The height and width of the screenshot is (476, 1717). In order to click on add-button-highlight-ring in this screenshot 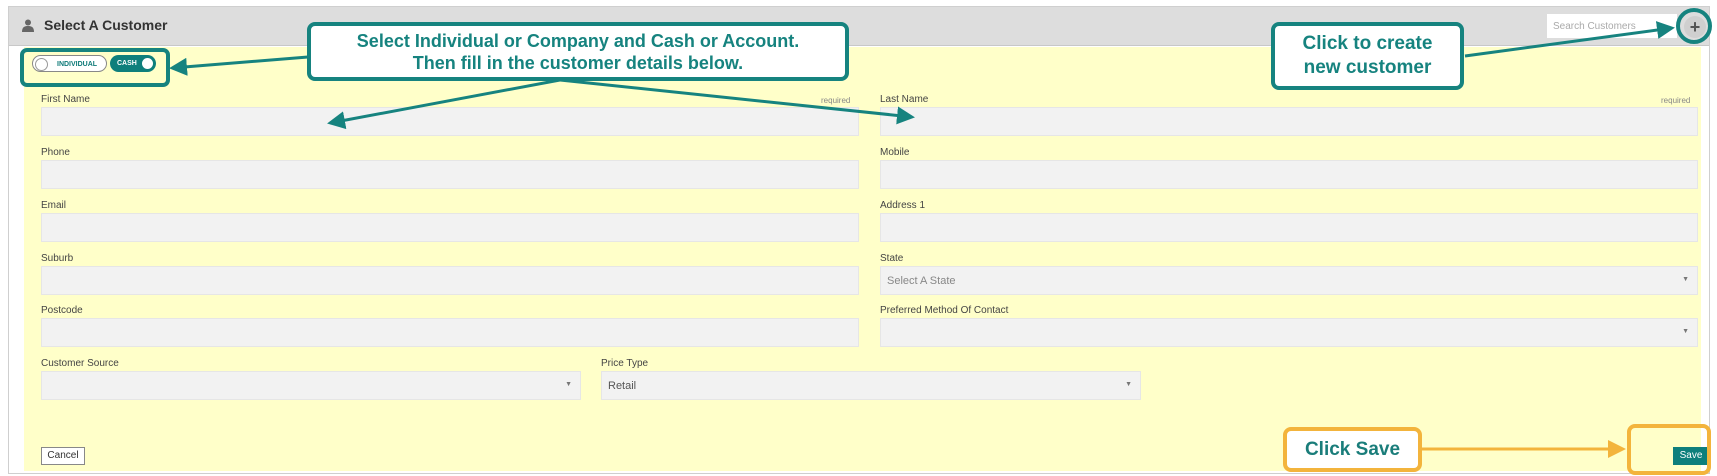, I will do `click(1694, 26)`.